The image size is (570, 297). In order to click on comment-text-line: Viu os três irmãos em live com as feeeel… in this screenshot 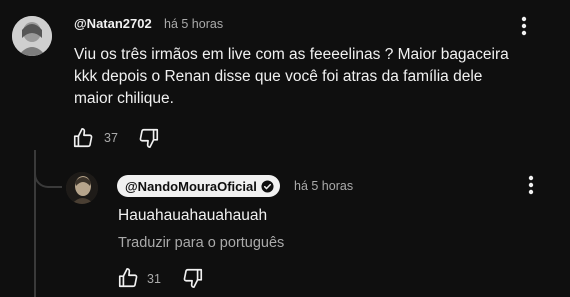, I will do `click(291, 54)`.